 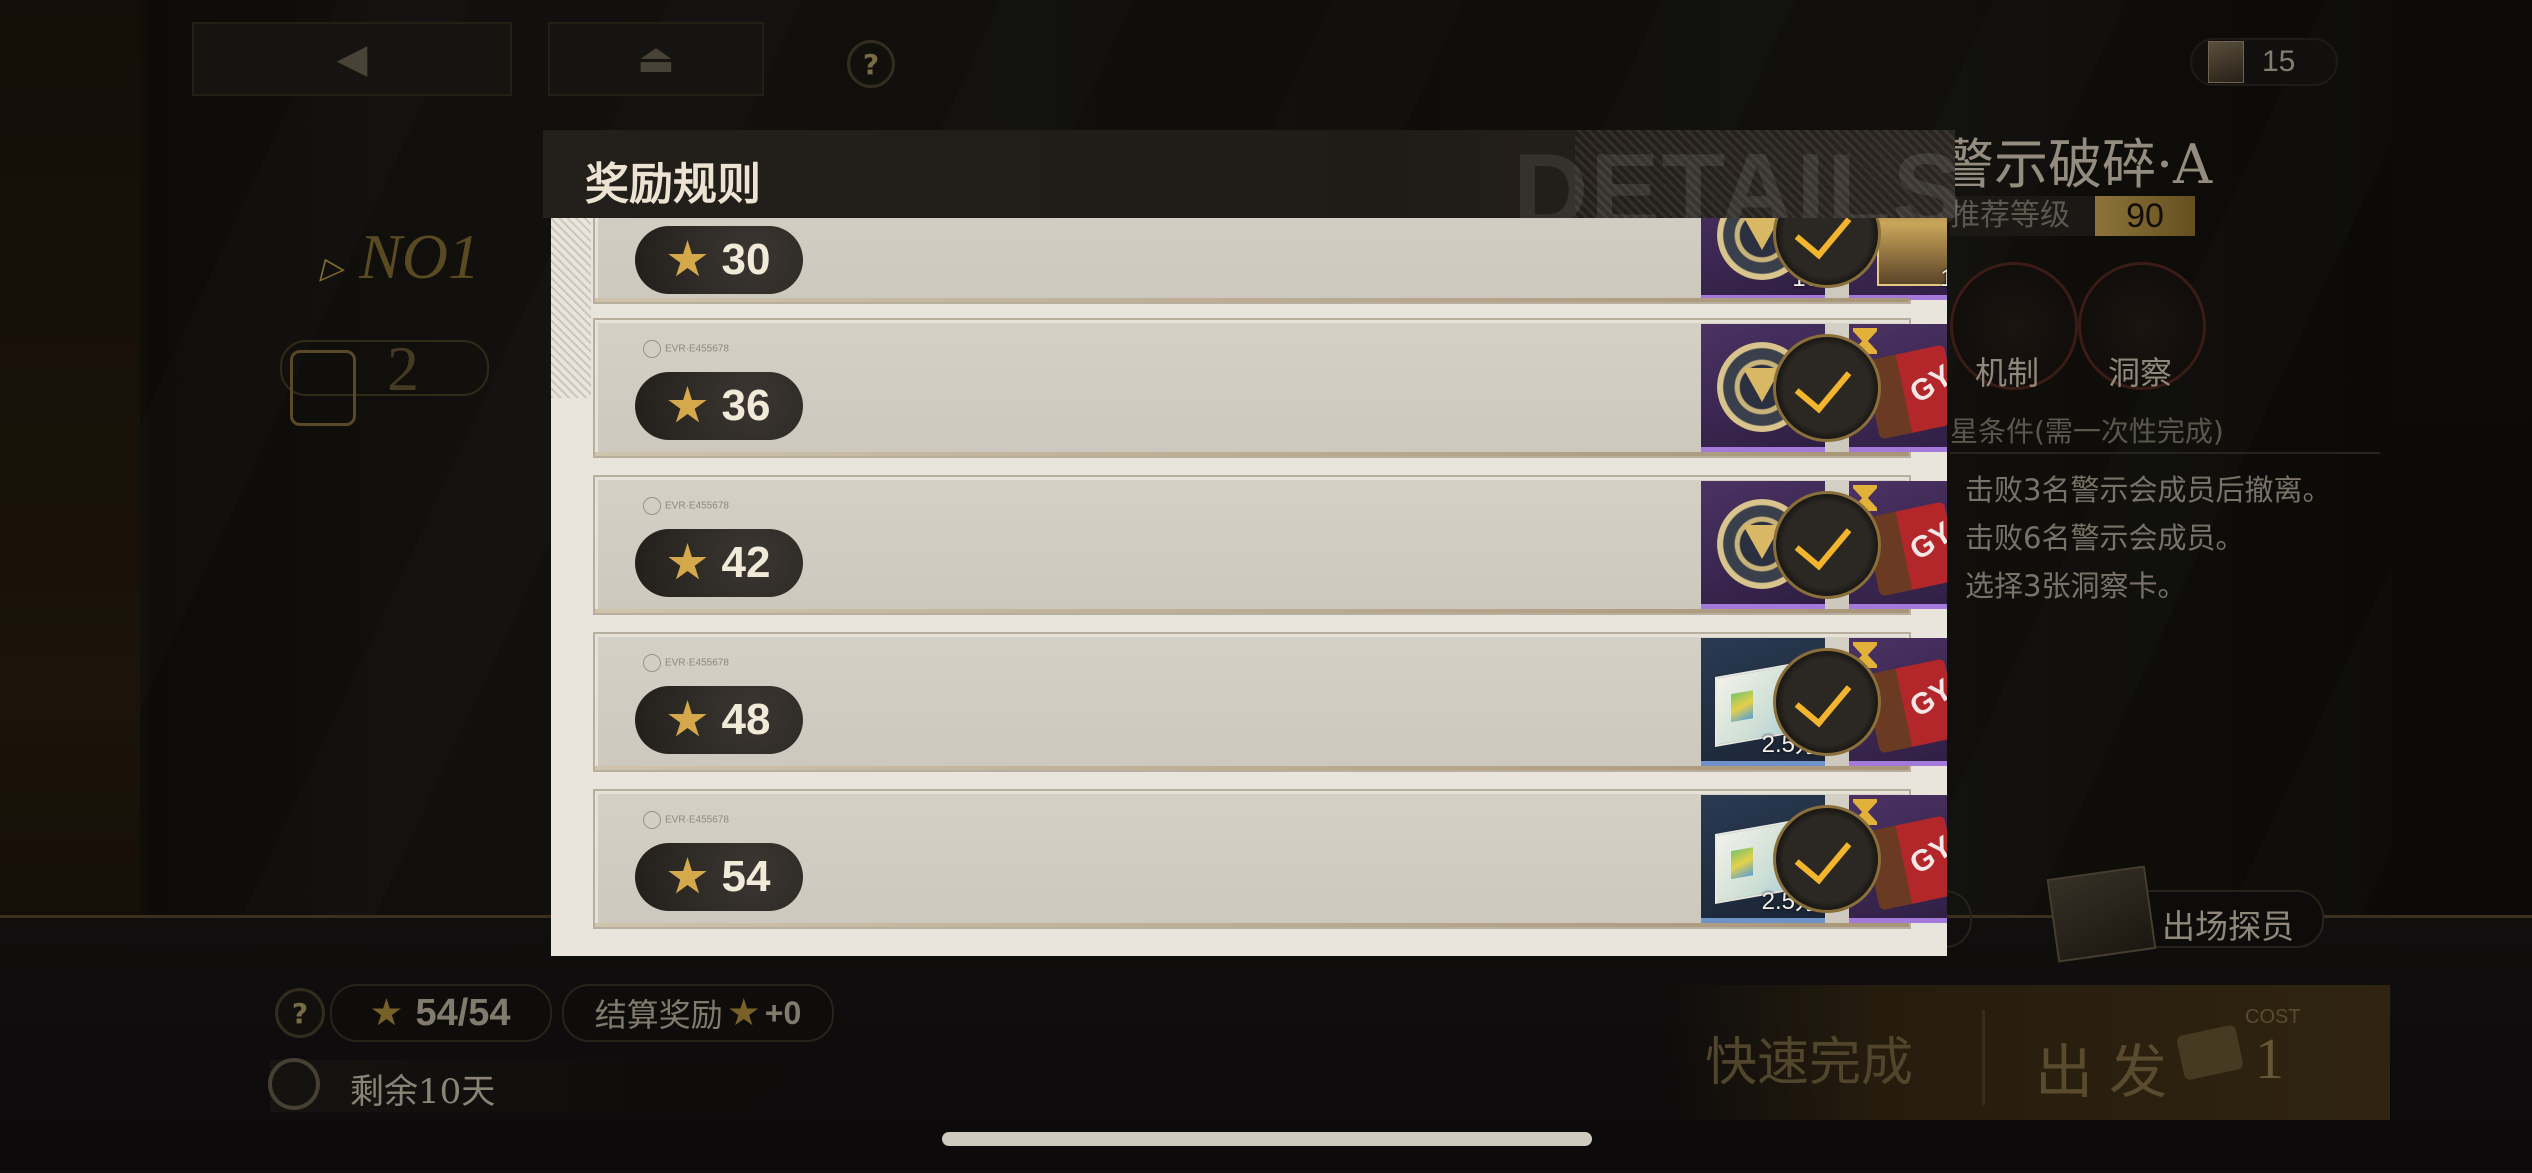 What do you see at coordinates (719, 406) in the screenshot?
I see `star-threshold: 36` at bounding box center [719, 406].